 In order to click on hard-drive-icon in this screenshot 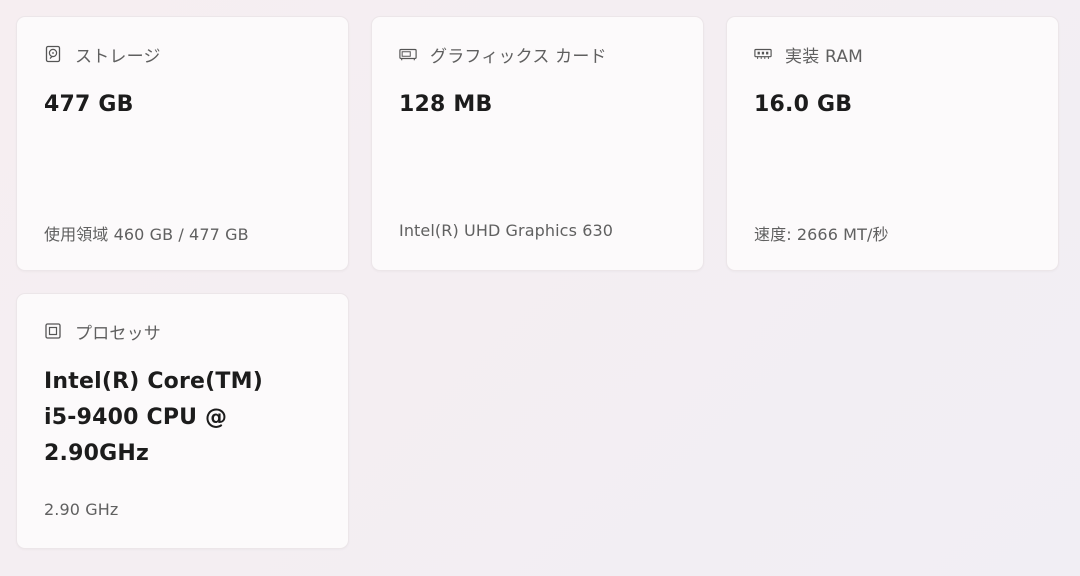, I will do `click(53, 54)`.